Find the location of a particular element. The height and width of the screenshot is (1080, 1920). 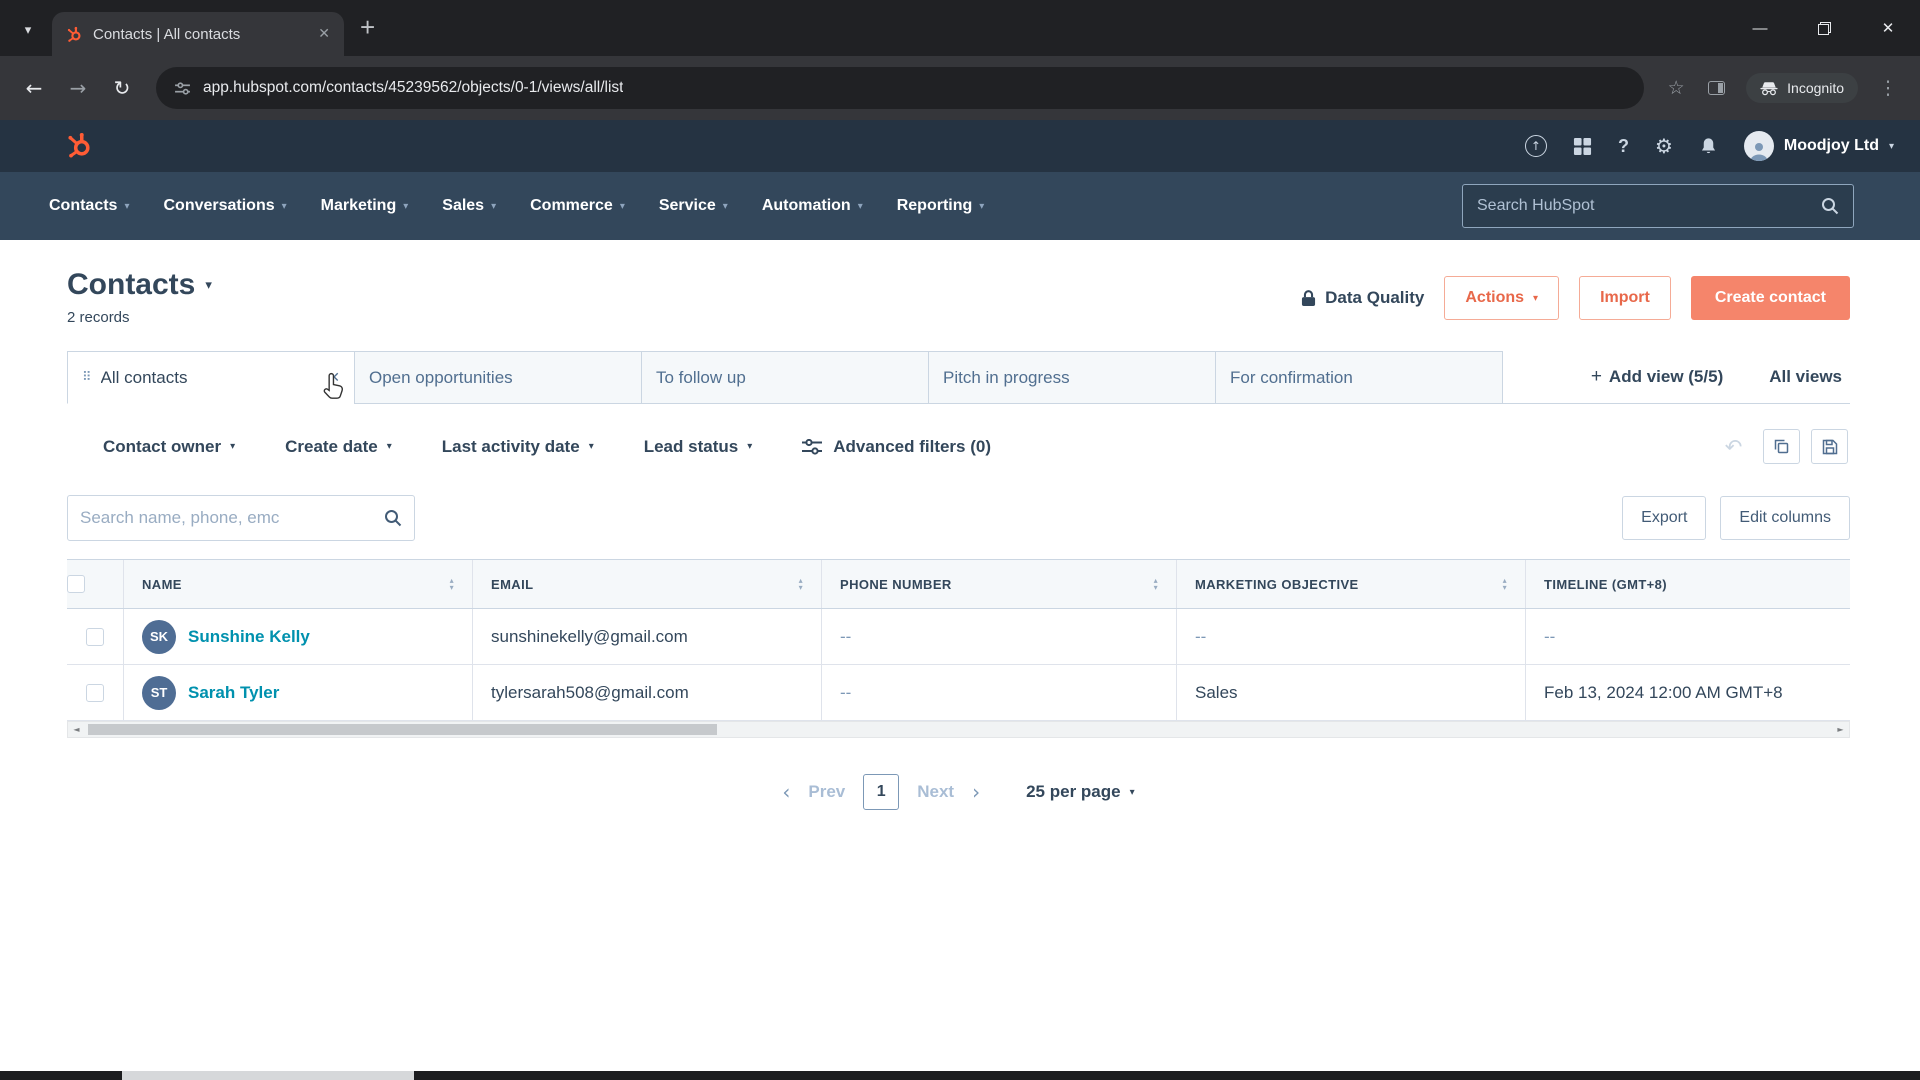

scrollbar-track is located at coordinates (958, 729).